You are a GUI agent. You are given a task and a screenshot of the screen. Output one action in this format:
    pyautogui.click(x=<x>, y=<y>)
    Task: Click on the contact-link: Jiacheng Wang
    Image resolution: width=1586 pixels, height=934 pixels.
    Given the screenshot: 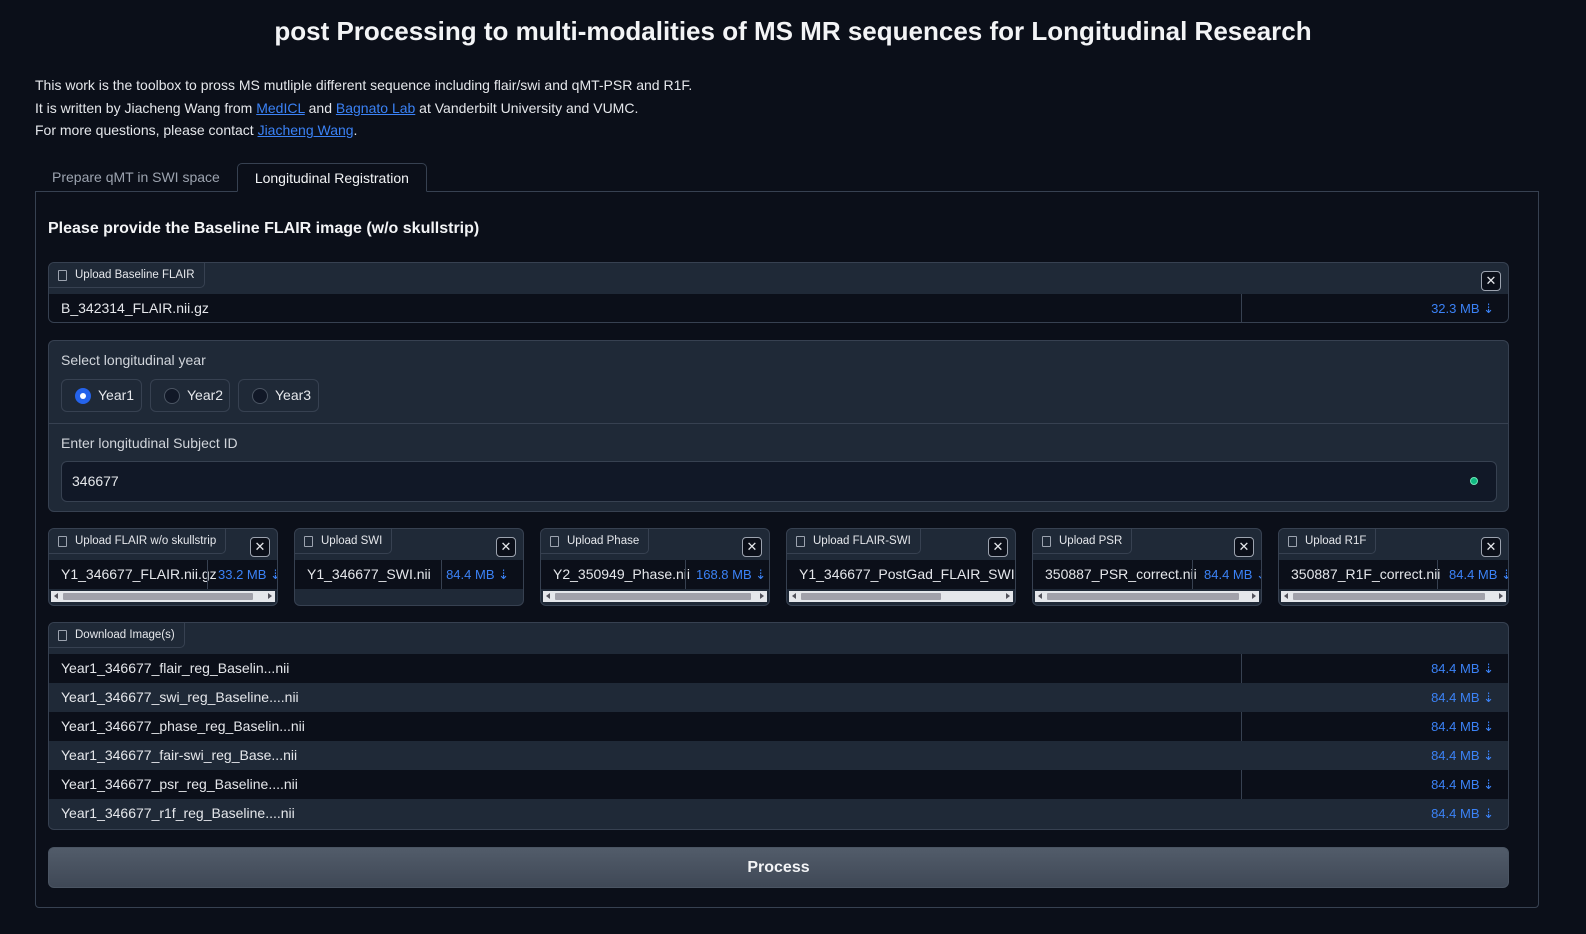 What is the action you would take?
    pyautogui.click(x=306, y=130)
    